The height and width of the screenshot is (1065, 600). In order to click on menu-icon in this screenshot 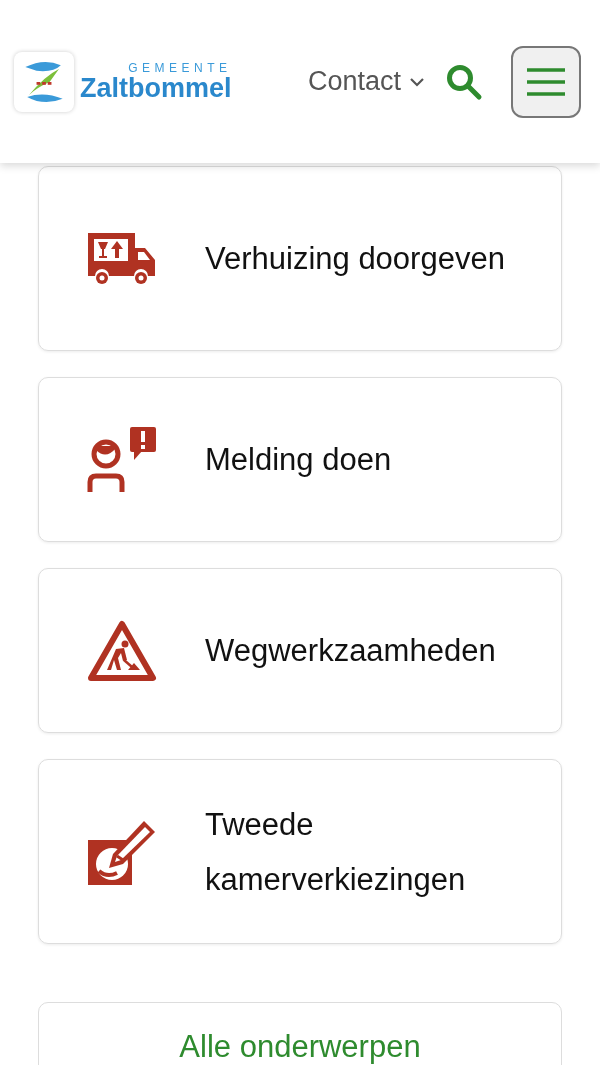, I will do `click(546, 81)`.